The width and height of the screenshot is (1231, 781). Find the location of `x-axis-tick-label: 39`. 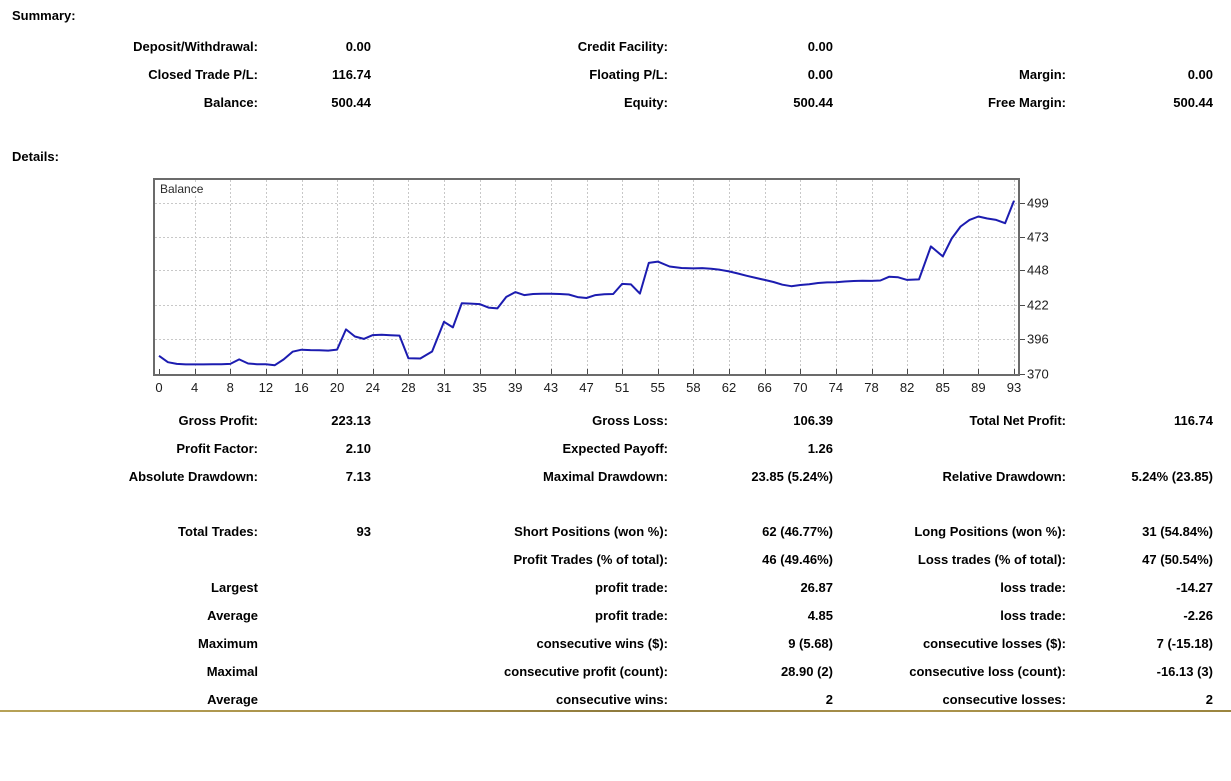

x-axis-tick-label: 39 is located at coordinates (515, 387).